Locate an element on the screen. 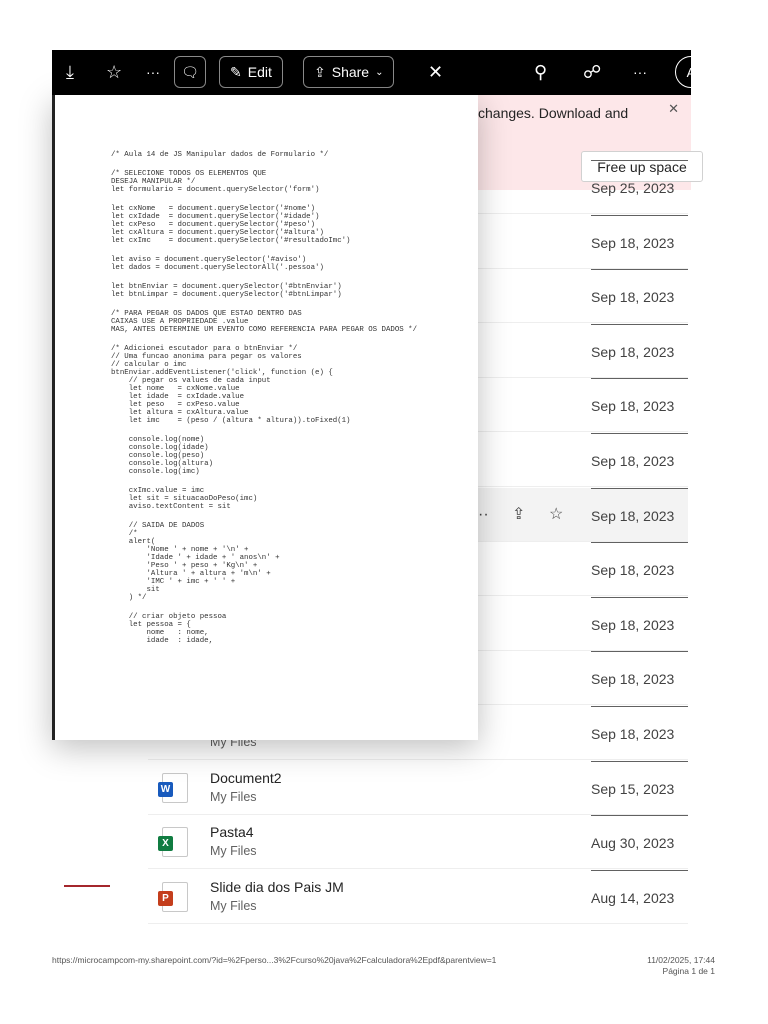 This screenshot has width=768, height=1024. code-line: CAIXAS USE A PROPRIEDADE .value is located at coordinates (180, 322).